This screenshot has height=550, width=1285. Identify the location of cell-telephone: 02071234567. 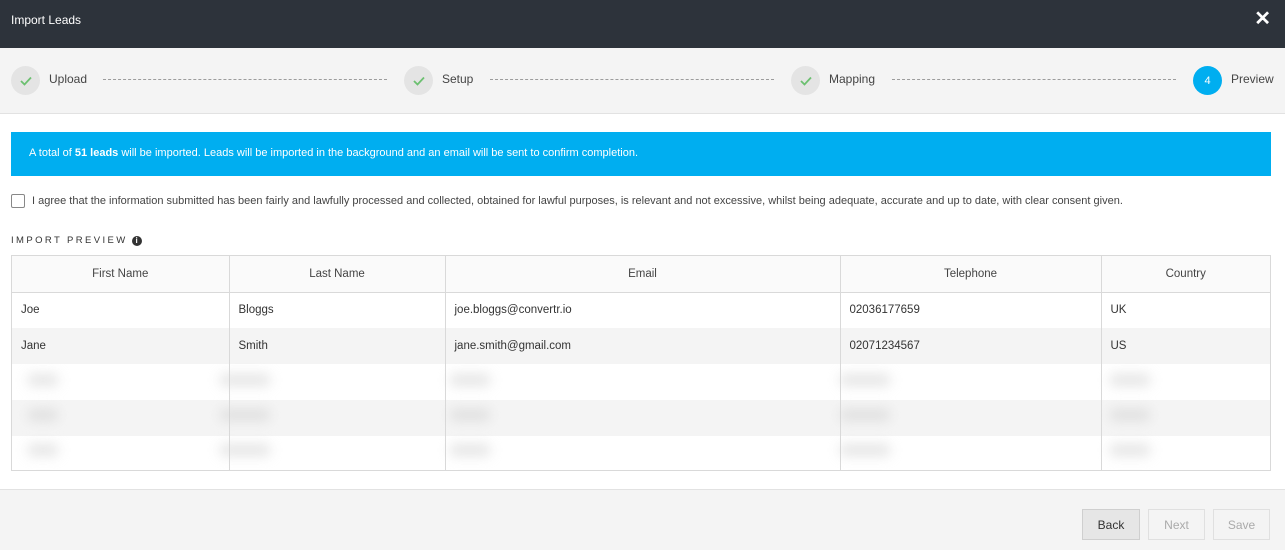
(971, 346).